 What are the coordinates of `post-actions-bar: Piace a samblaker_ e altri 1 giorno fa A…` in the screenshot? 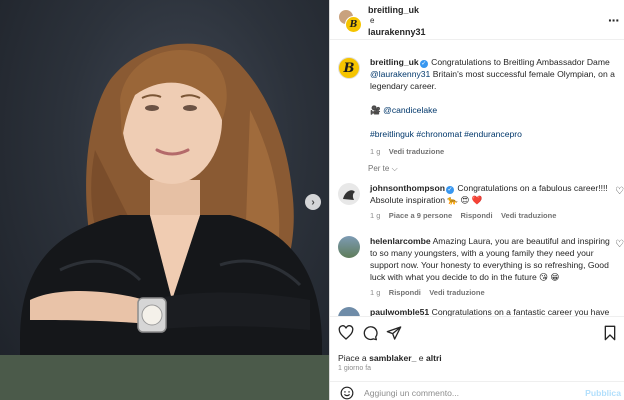 It's located at (477, 358).